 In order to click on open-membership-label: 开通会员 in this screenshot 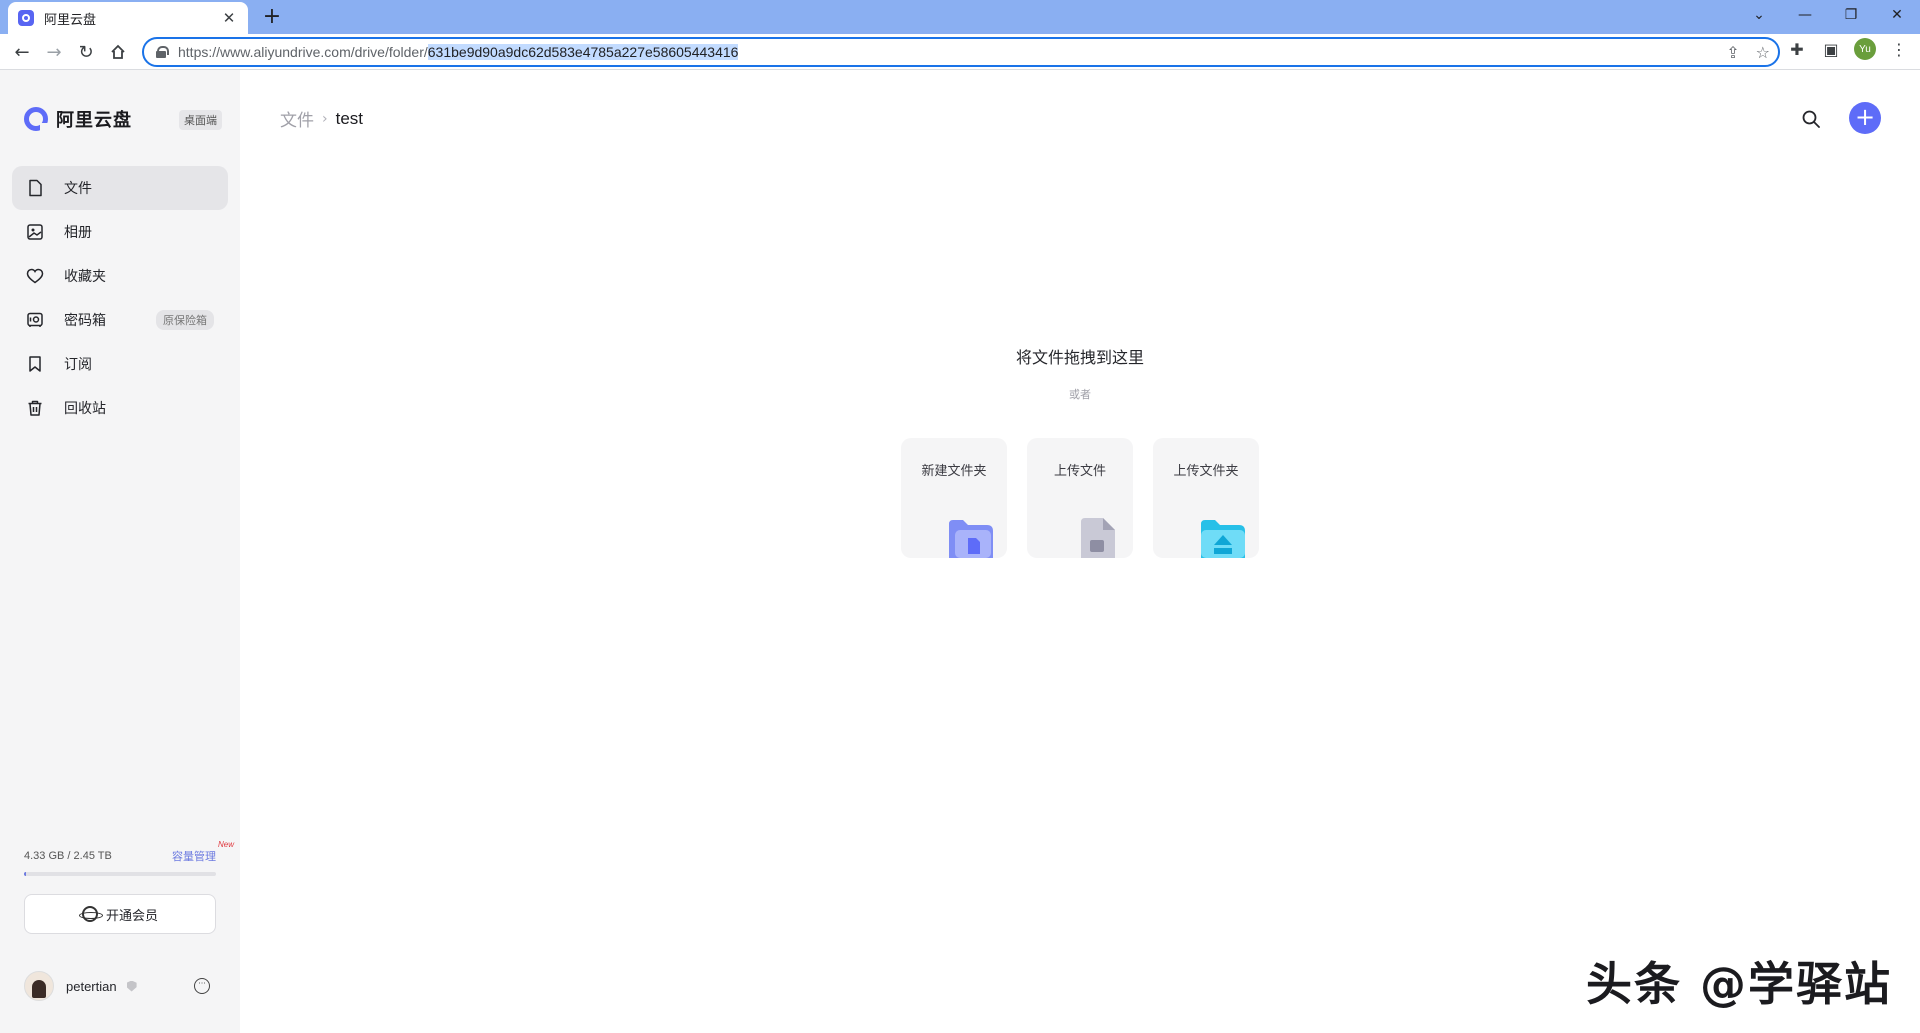, I will do `click(131, 916)`.